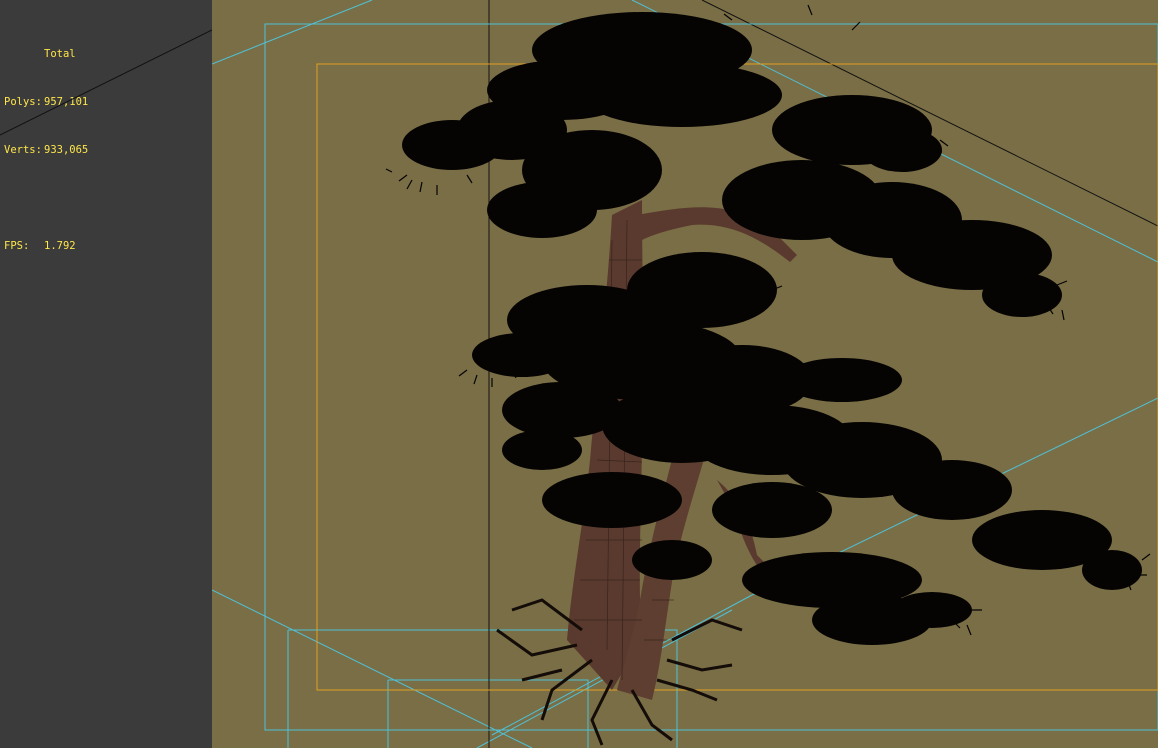 The height and width of the screenshot is (748, 1158). I want to click on fps-row: FPS: 1.792, so click(46, 246).